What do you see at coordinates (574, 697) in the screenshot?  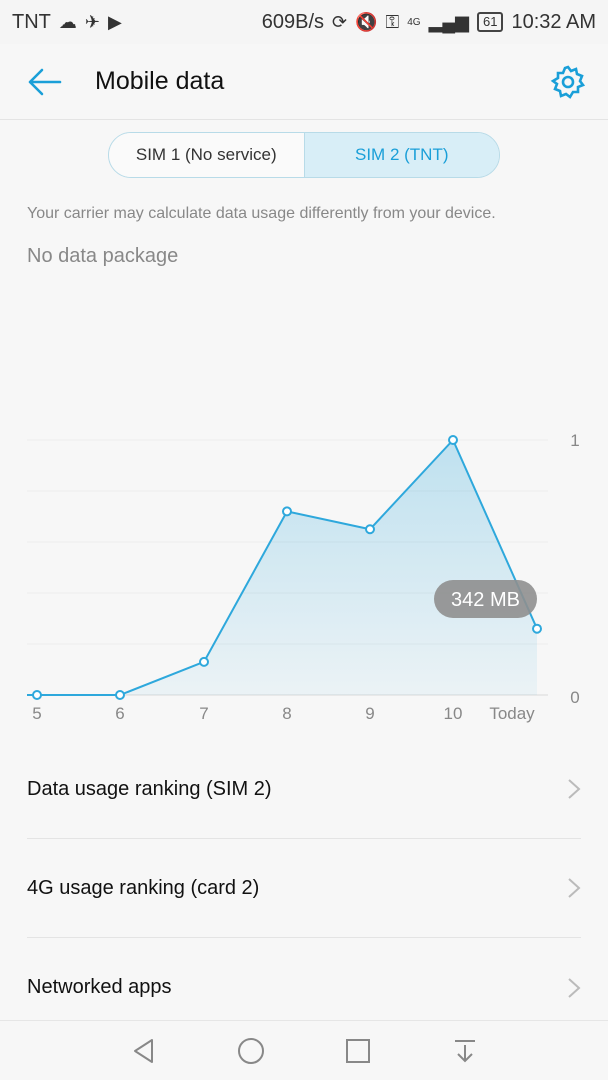 I see `y-tick-label: 0` at bounding box center [574, 697].